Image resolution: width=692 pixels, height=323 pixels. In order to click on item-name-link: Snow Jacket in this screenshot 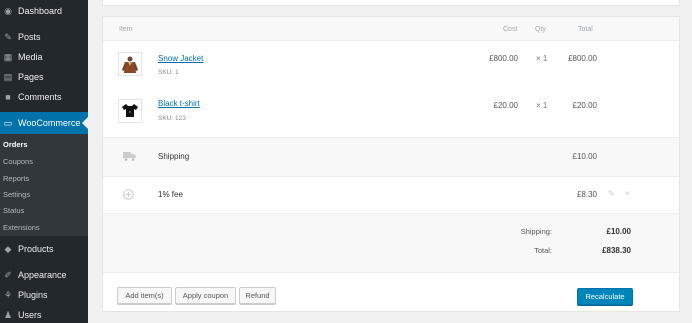, I will do `click(180, 58)`.